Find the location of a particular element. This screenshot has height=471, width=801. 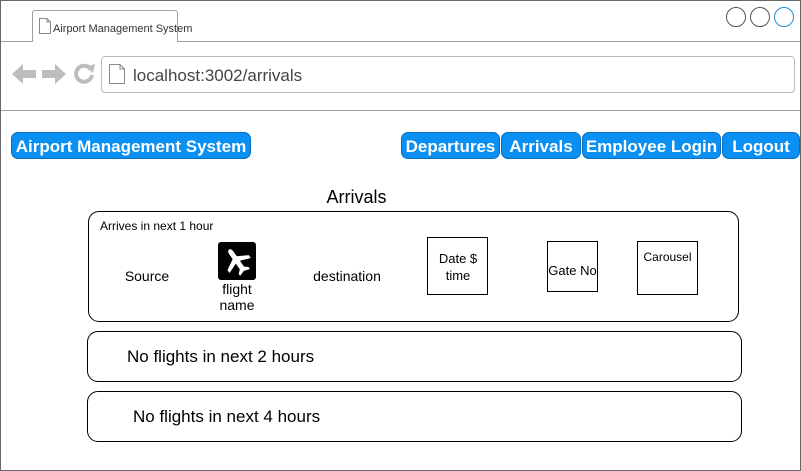

maximize-button is located at coordinates (760, 17).